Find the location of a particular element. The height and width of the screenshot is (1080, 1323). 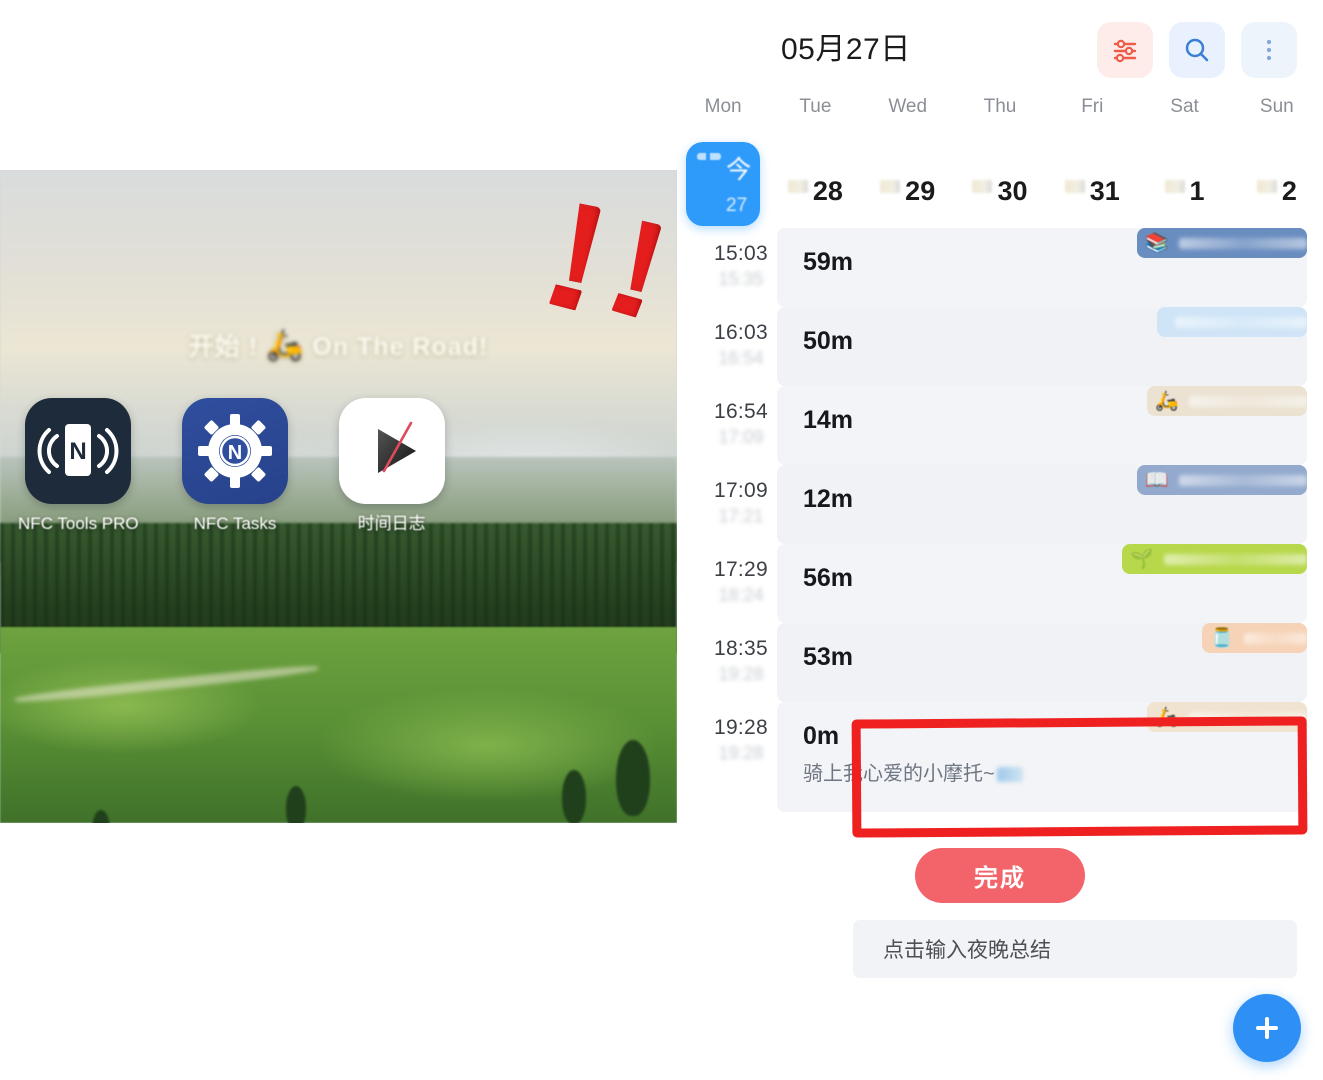

date-cell-today: 今 27 is located at coordinates (723, 184).